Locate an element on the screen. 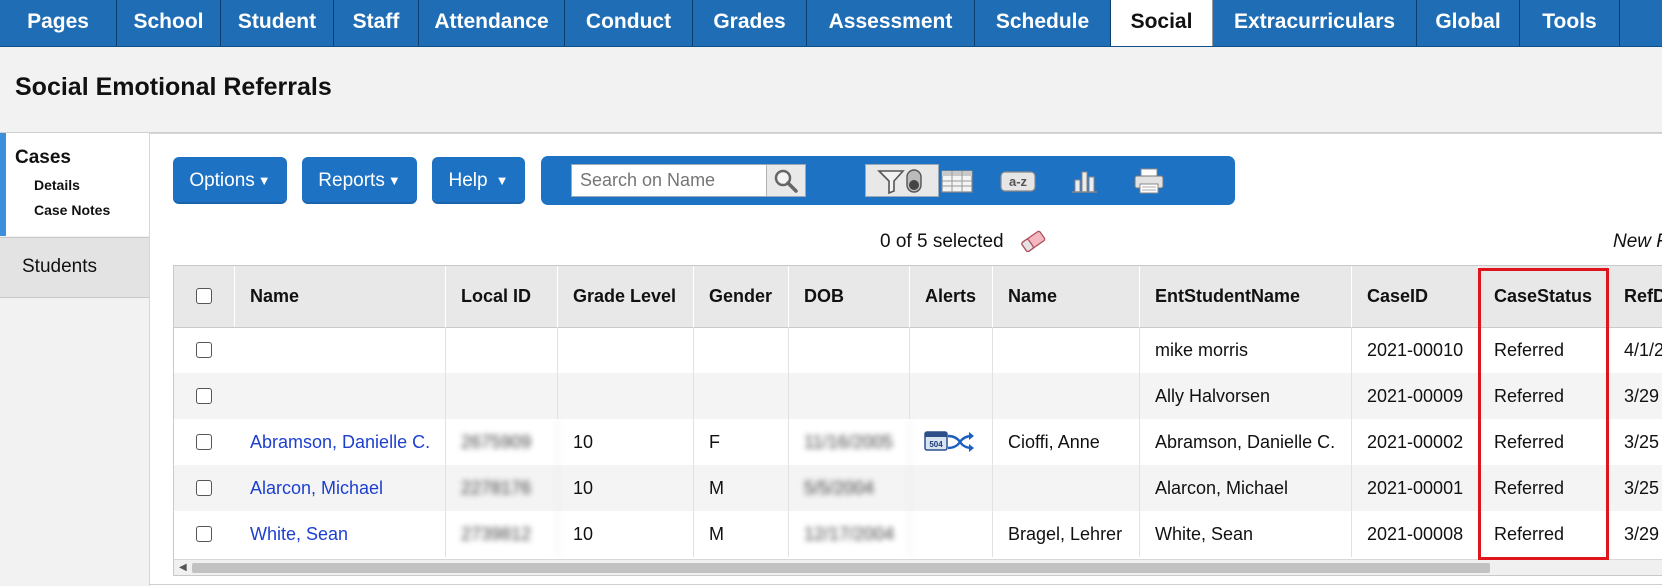 This screenshot has height=586, width=1662. horizontal-scrollbar: ◀ is located at coordinates (918, 567).